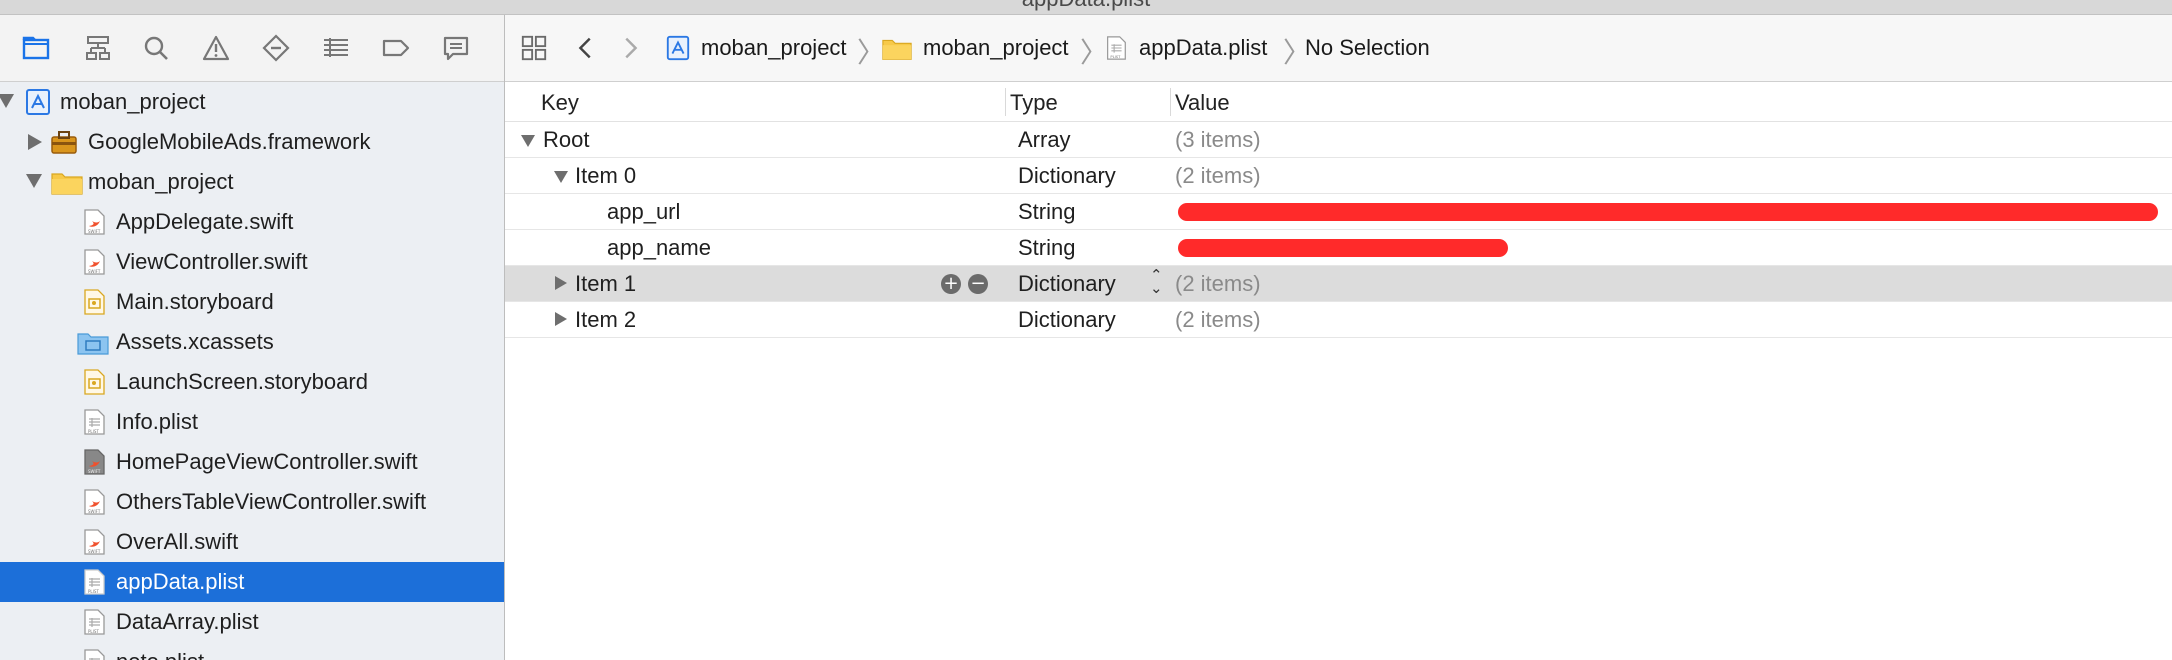 This screenshot has width=2172, height=660. What do you see at coordinates (1338, 284) in the screenshot?
I see `plist-row-item-hovered: Item 1 + − Dictionary ⌃ ⌄ (2 items)` at bounding box center [1338, 284].